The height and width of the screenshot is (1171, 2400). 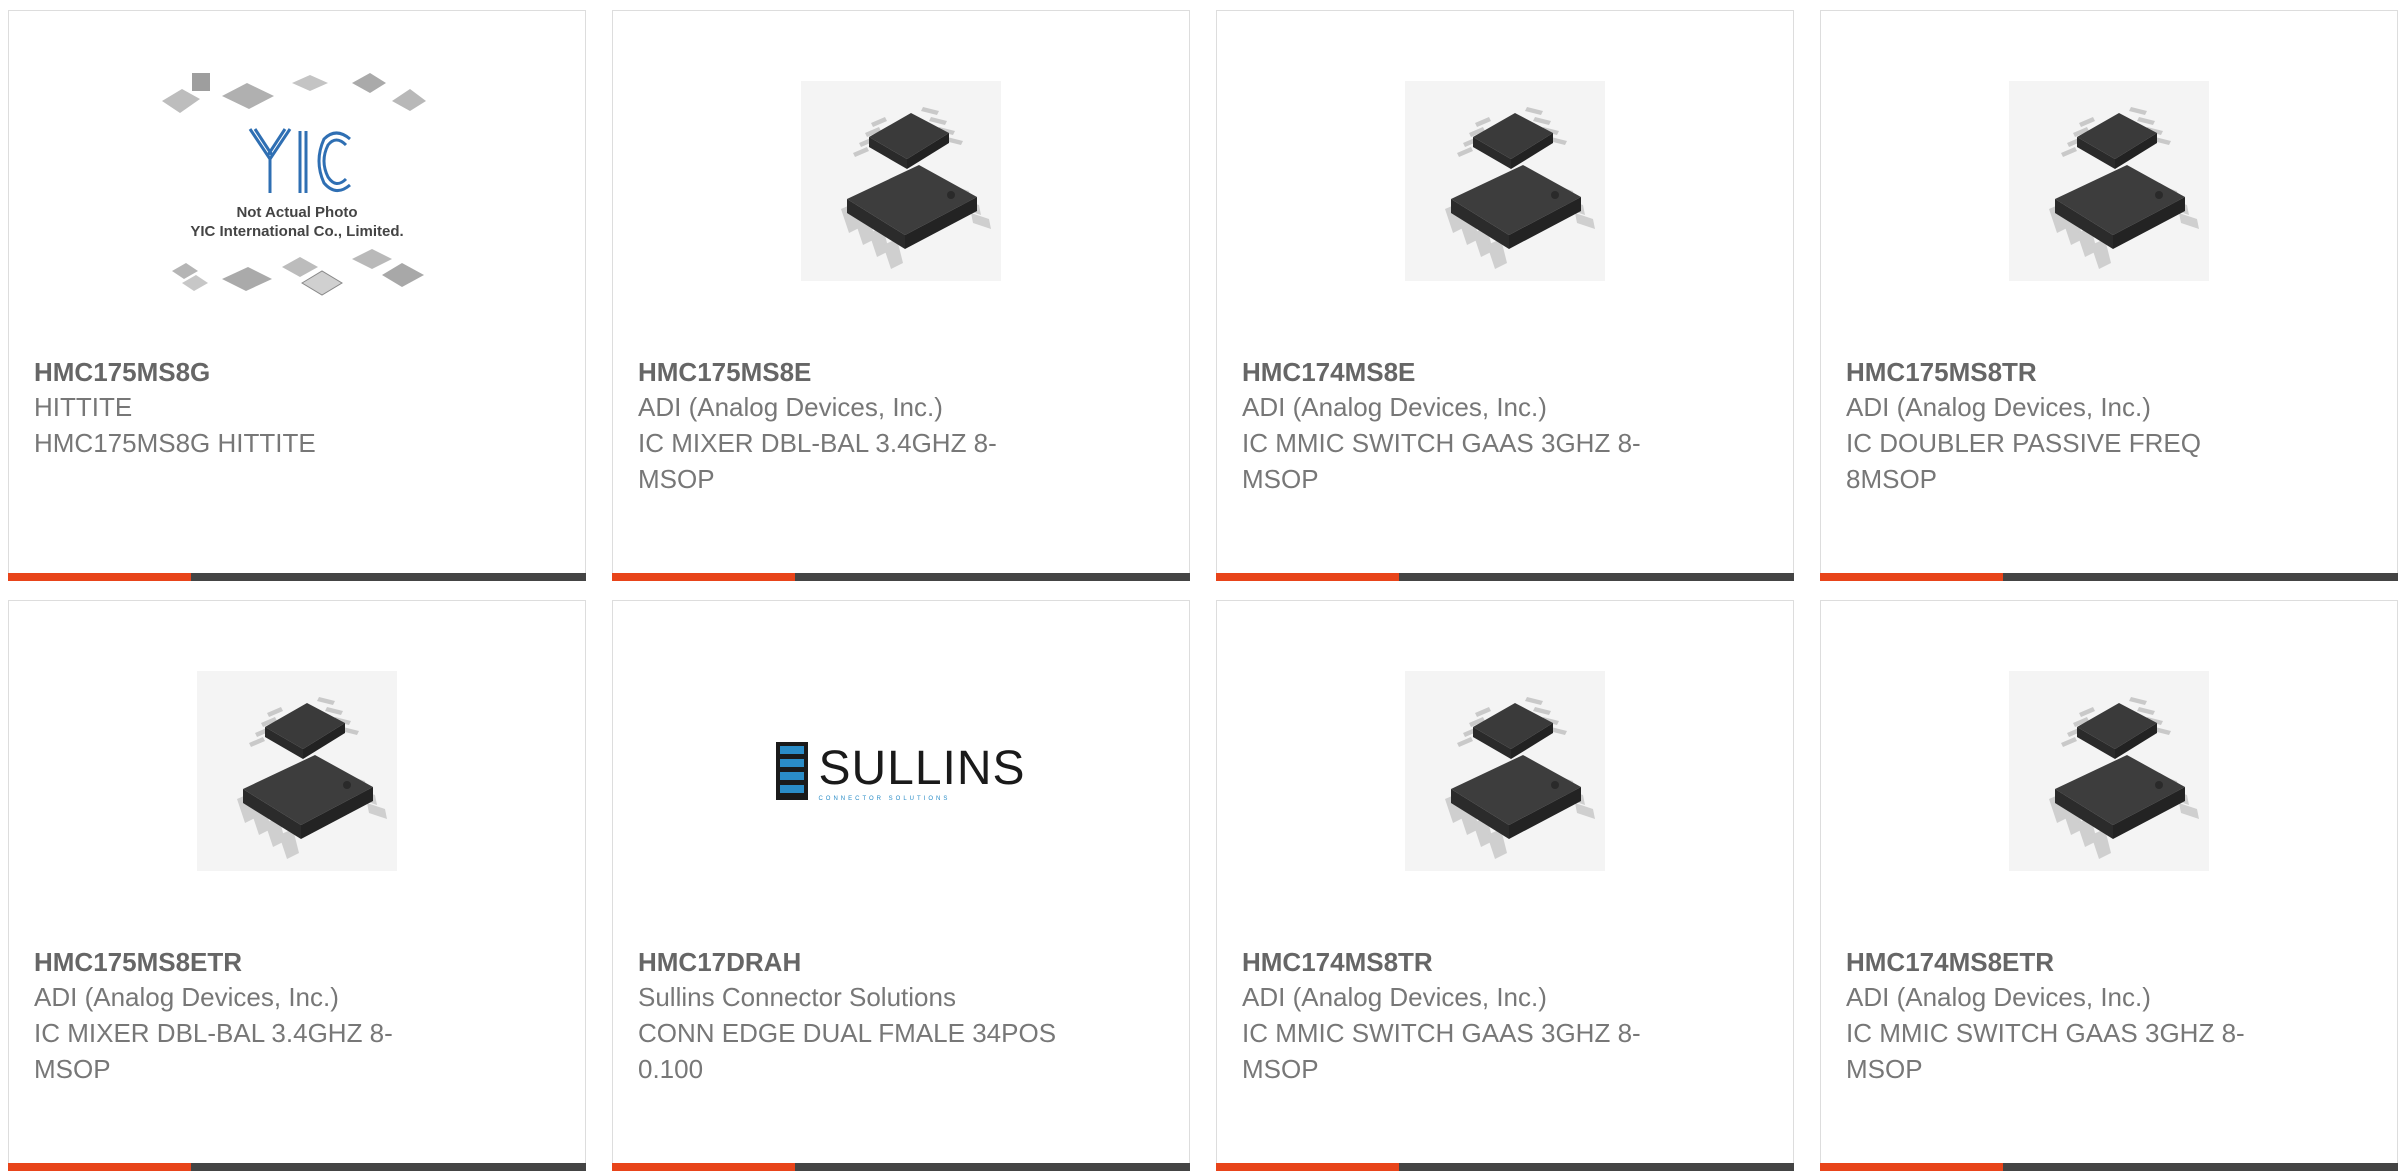 I want to click on sullins-logo: SULLINS CONNECTOR SOLUTIONS, so click(x=900, y=771).